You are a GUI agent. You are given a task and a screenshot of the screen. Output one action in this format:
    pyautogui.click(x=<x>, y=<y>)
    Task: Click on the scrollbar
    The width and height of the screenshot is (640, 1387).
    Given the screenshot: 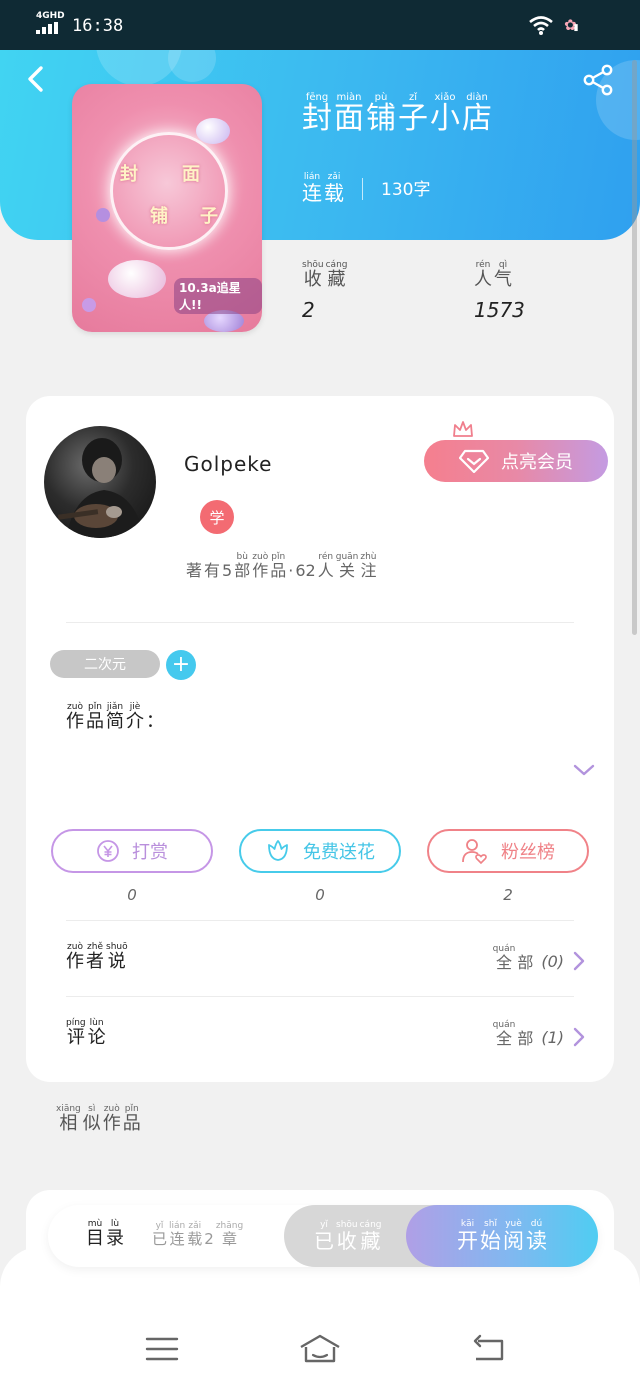 What is the action you would take?
    pyautogui.click(x=634, y=347)
    